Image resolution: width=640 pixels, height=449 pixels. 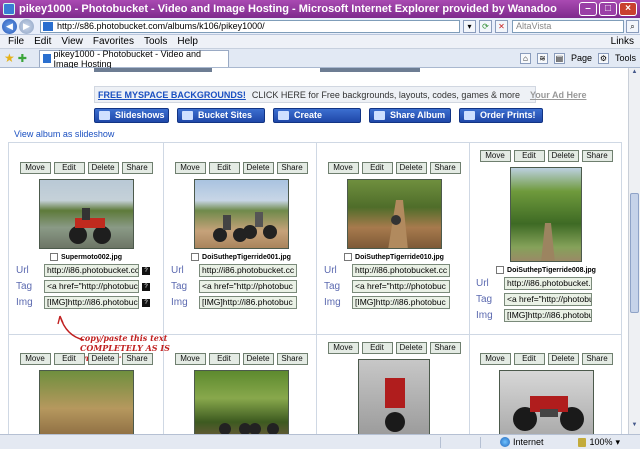 What do you see at coordinates (558, 95) in the screenshot?
I see `ad-here-link: Your Ad Here` at bounding box center [558, 95].